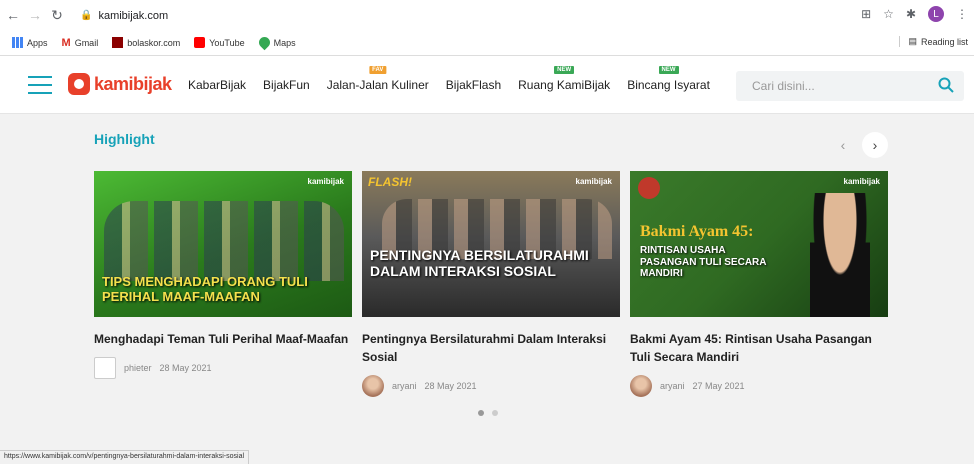  Describe the element at coordinates (697, 231) in the screenshot. I see `thumbnail-heading: Bakmi Ayam 45:` at that location.